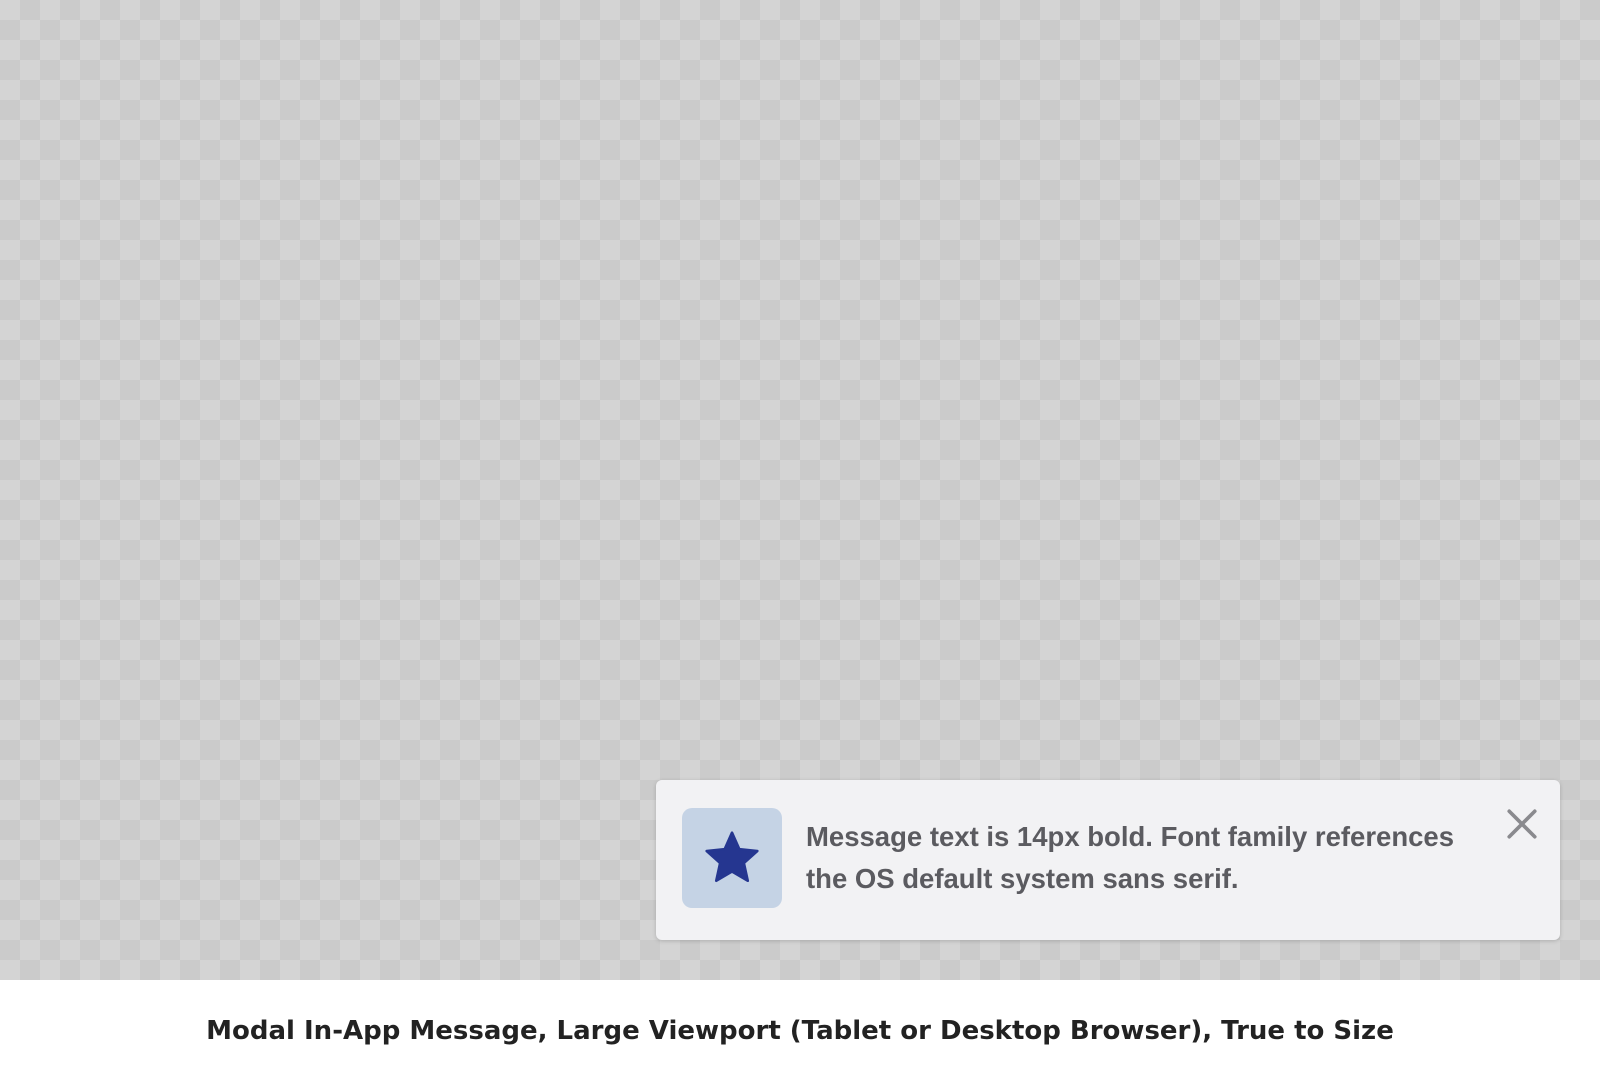  I want to click on close-icon, so click(1522, 824).